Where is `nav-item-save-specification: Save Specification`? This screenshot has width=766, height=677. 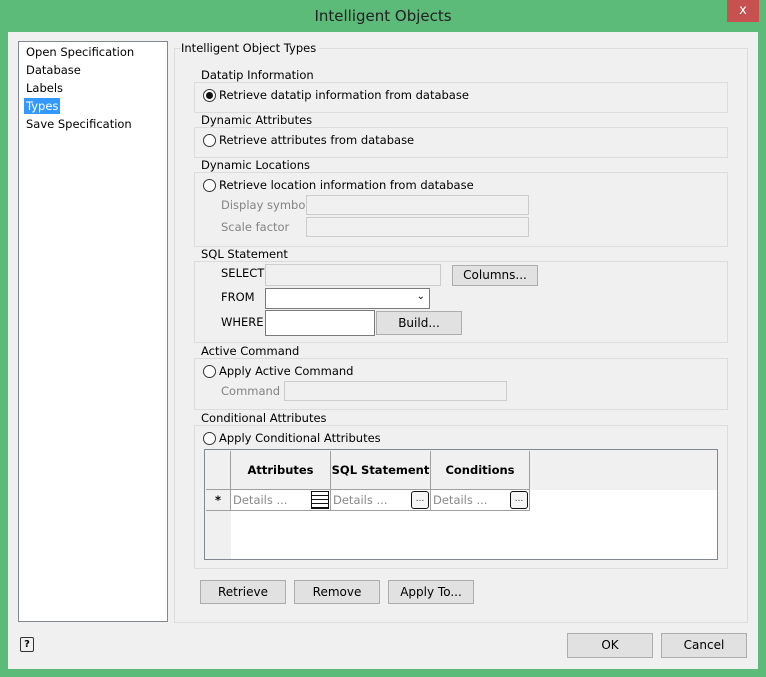
nav-item-save-specification: Save Specification is located at coordinates (79, 124).